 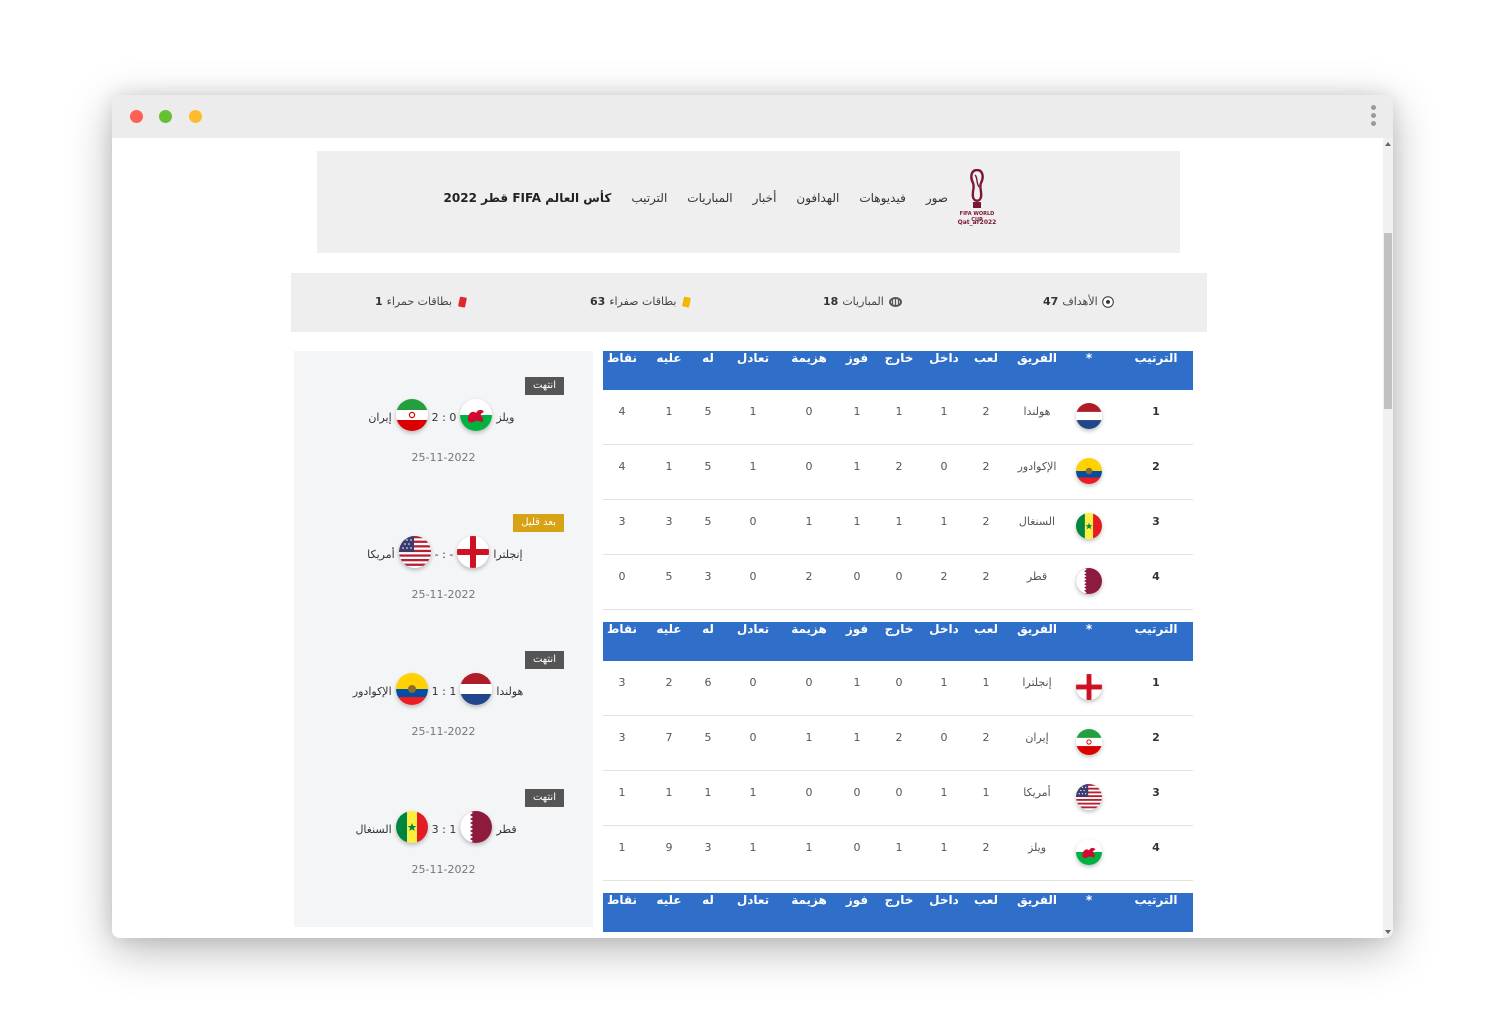 I want to click on cell-rank: 4, so click(x=1156, y=847).